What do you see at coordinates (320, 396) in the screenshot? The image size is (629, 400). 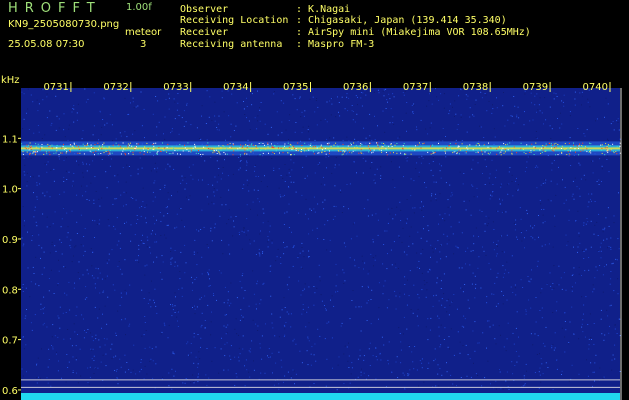 I see `noise-floor-band` at bounding box center [320, 396].